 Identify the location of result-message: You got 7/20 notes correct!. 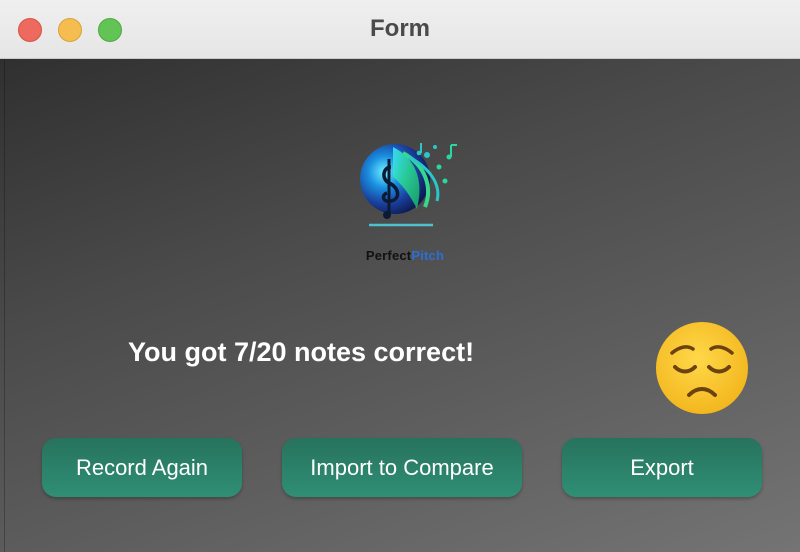
(301, 352).